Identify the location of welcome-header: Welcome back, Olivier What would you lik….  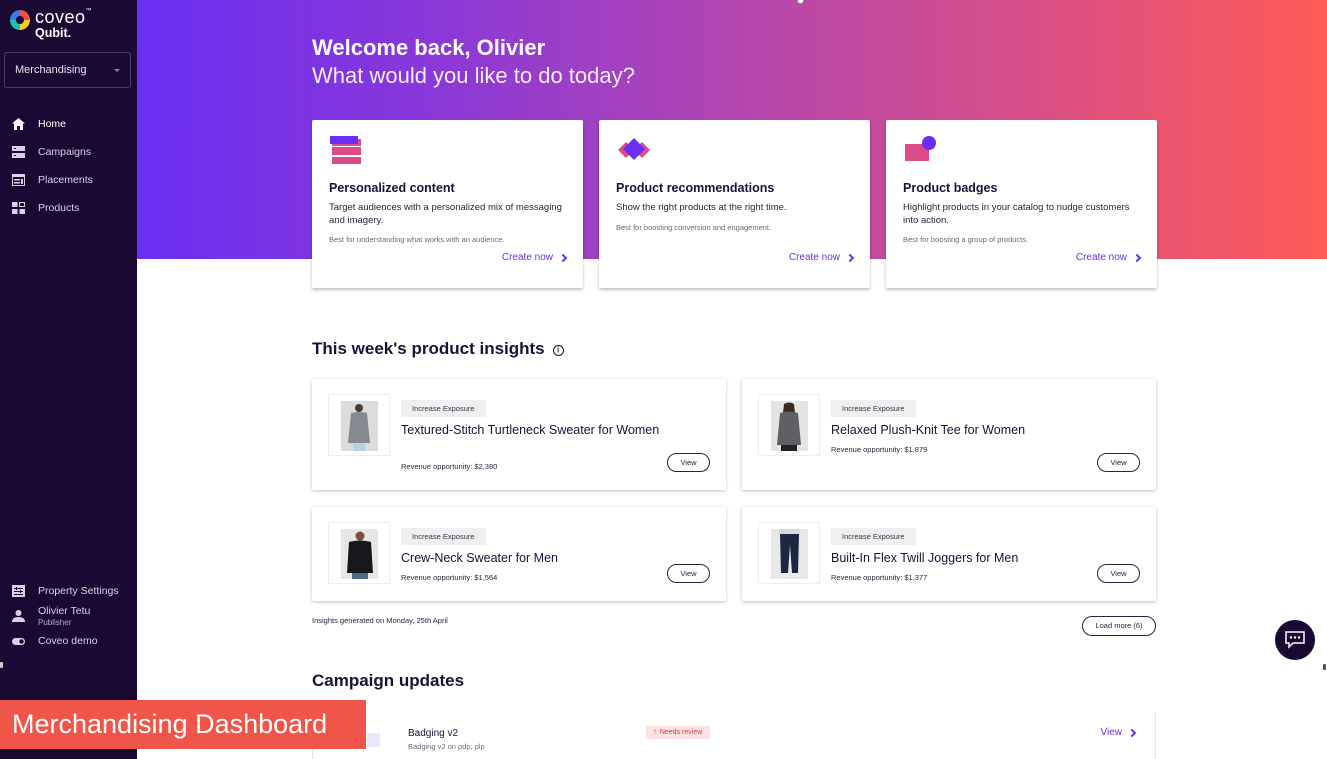
(473, 63).